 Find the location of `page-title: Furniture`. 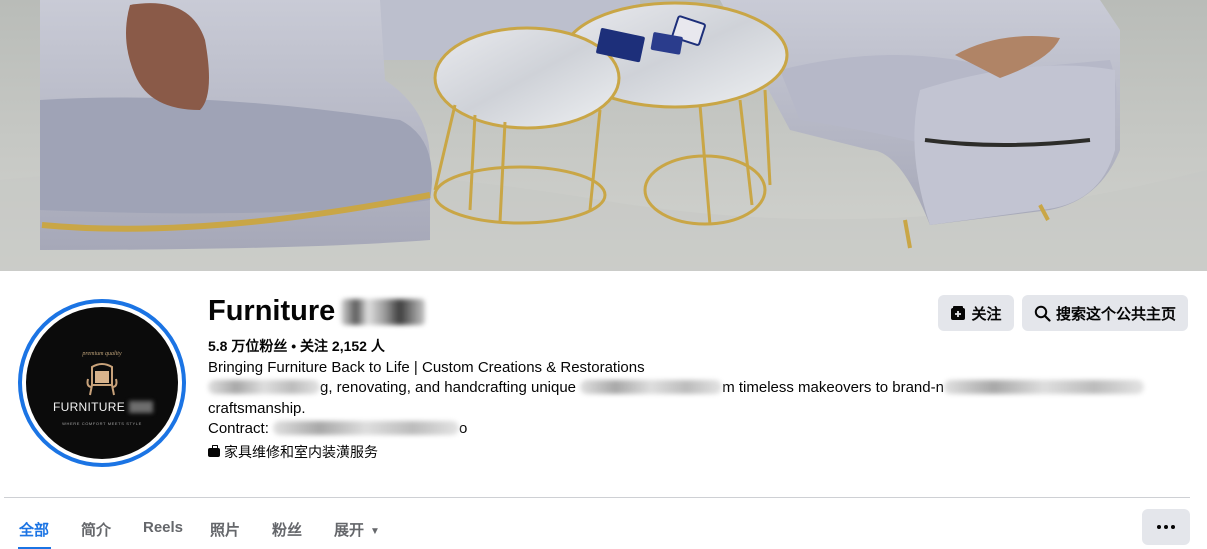

page-title: Furniture is located at coordinates (271, 311).